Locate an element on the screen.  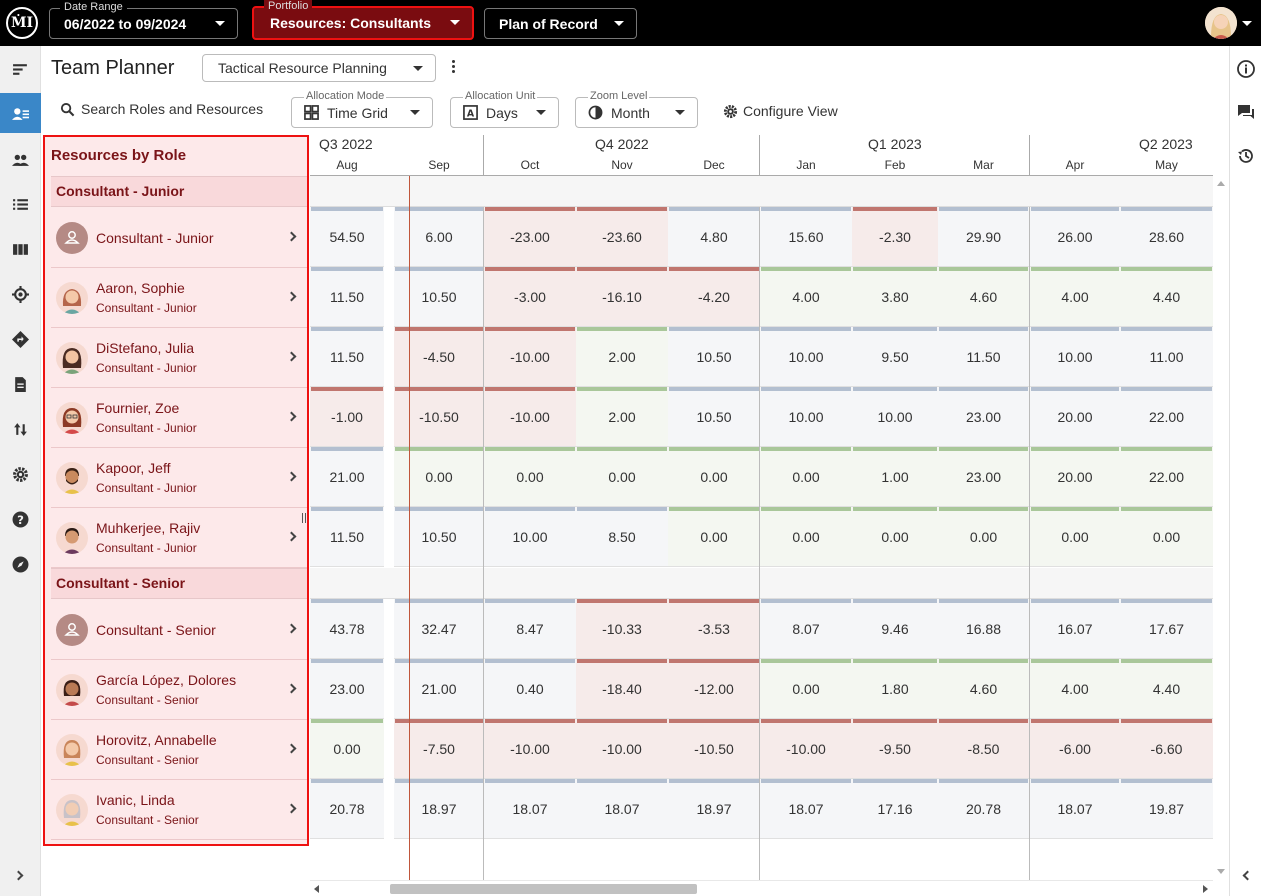
allocation-mode-select: Allocation Mode Time Grid is located at coordinates (362, 109).